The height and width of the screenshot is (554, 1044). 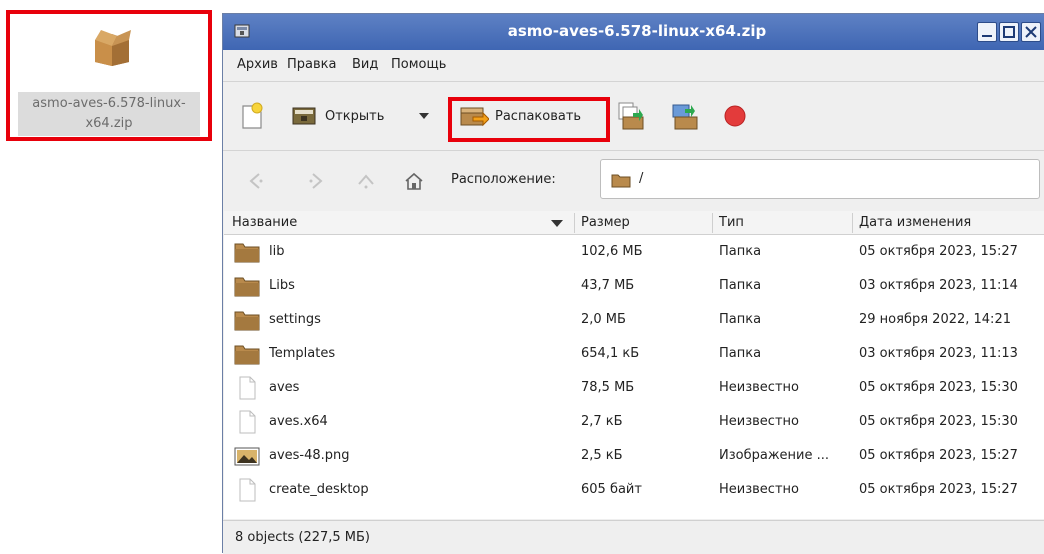 I want to click on add-files-icon, so click(x=631, y=116).